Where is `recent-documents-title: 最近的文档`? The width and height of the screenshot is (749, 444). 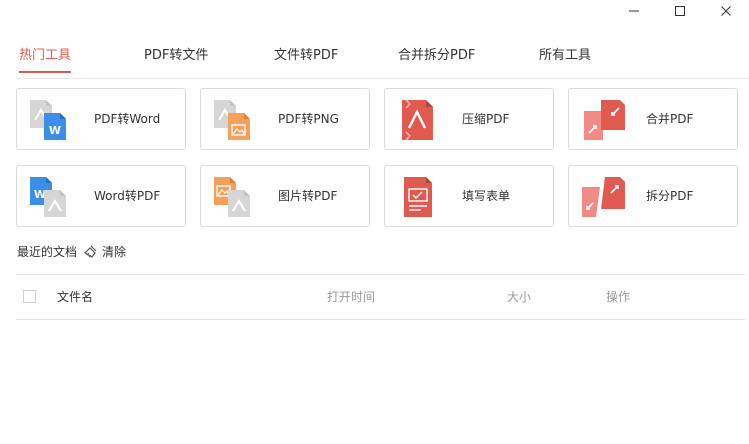 recent-documents-title: 最近的文档 is located at coordinates (47, 252).